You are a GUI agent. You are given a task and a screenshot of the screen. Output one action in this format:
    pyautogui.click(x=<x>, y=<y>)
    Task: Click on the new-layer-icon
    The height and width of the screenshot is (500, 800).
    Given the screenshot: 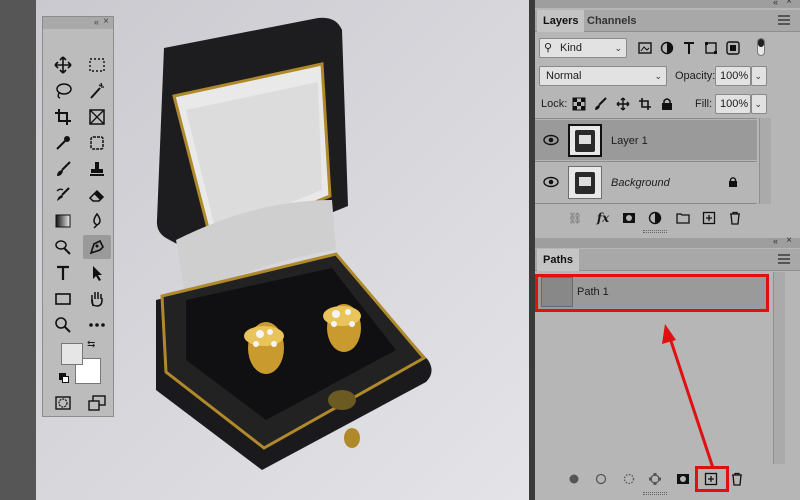 What is the action you would take?
    pyautogui.click(x=709, y=218)
    